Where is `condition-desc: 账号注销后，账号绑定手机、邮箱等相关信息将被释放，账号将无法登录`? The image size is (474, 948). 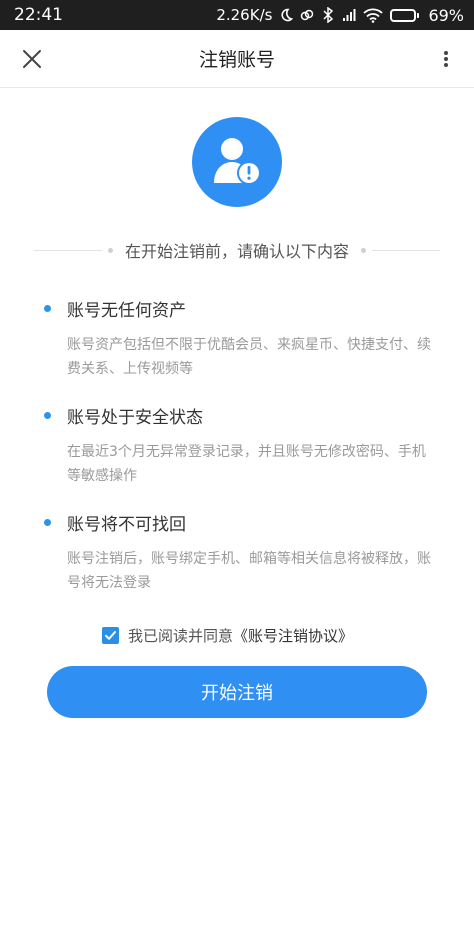 condition-desc: 账号注销后，账号绑定手机、邮箱等相关信息将被释放，账号将无法登录 is located at coordinates (249, 571).